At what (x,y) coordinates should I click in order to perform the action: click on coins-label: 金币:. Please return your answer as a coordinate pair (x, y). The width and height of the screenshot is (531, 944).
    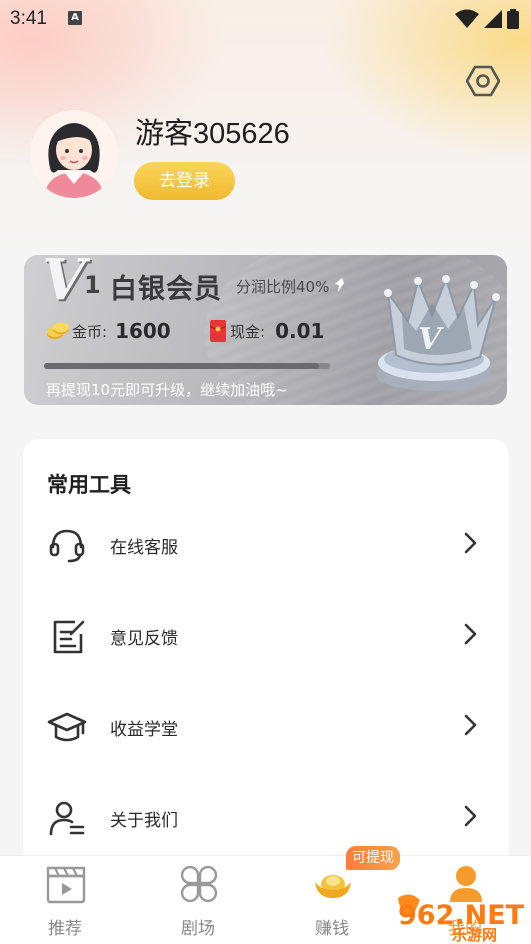
    Looking at the image, I should click on (90, 331).